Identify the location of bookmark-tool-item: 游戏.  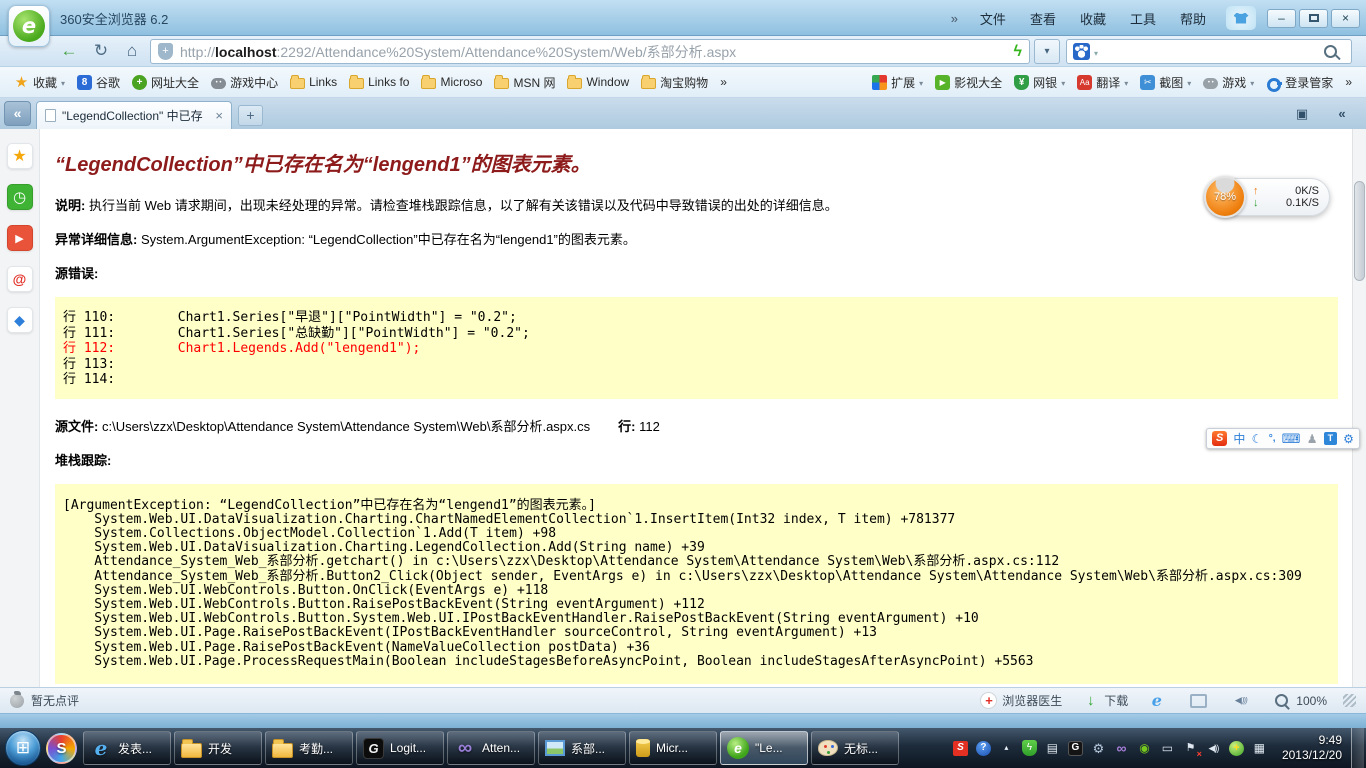
(1228, 82).